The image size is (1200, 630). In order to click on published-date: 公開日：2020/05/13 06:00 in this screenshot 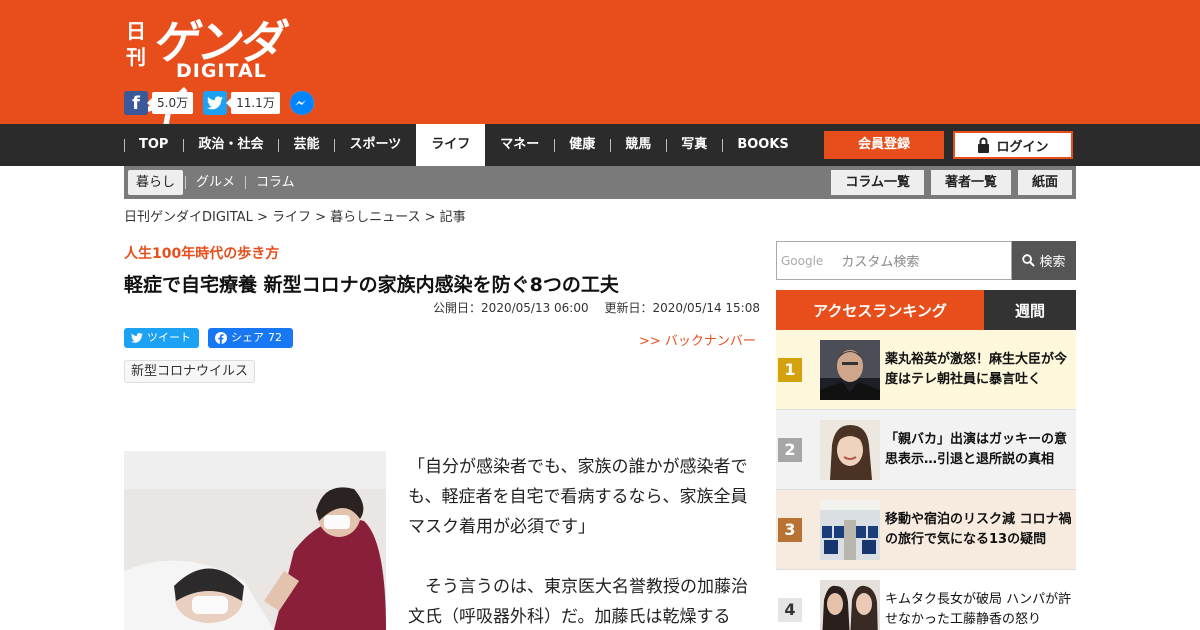, I will do `click(511, 308)`.